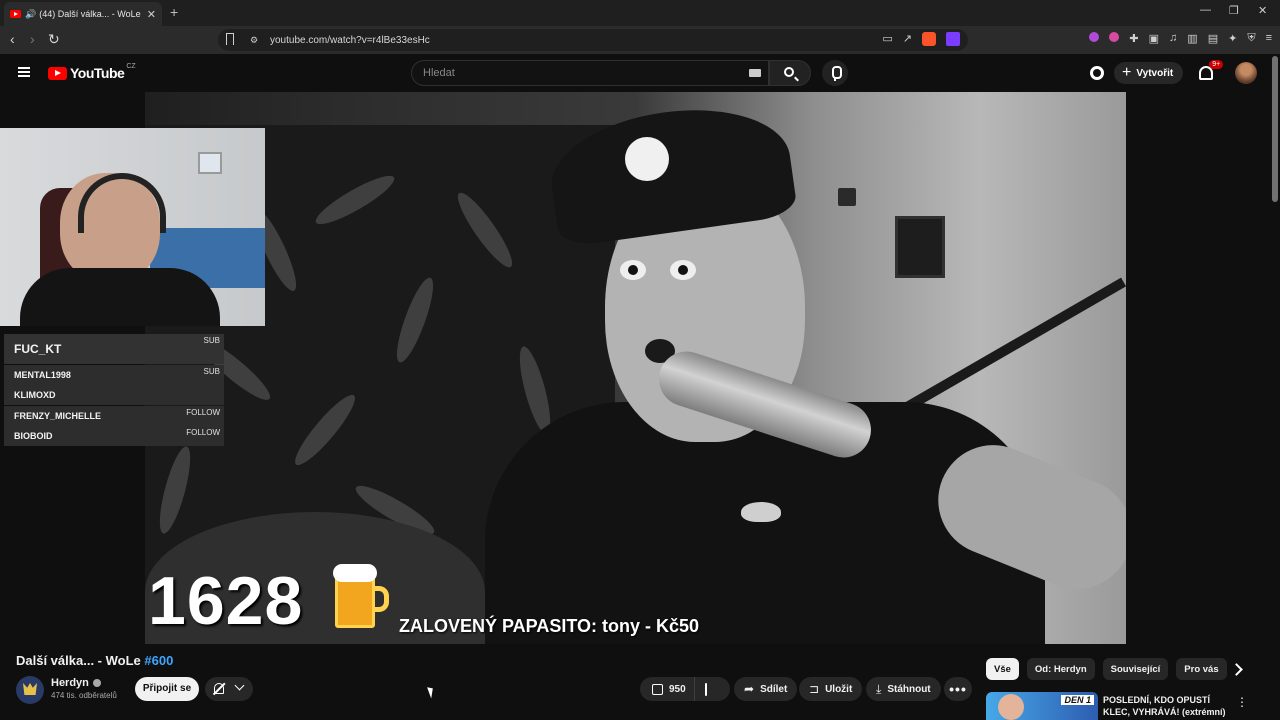 This screenshot has width=1280, height=720. What do you see at coordinates (1060, 669) in the screenshot?
I see `chip-from-channel: Od: Herdyn` at bounding box center [1060, 669].